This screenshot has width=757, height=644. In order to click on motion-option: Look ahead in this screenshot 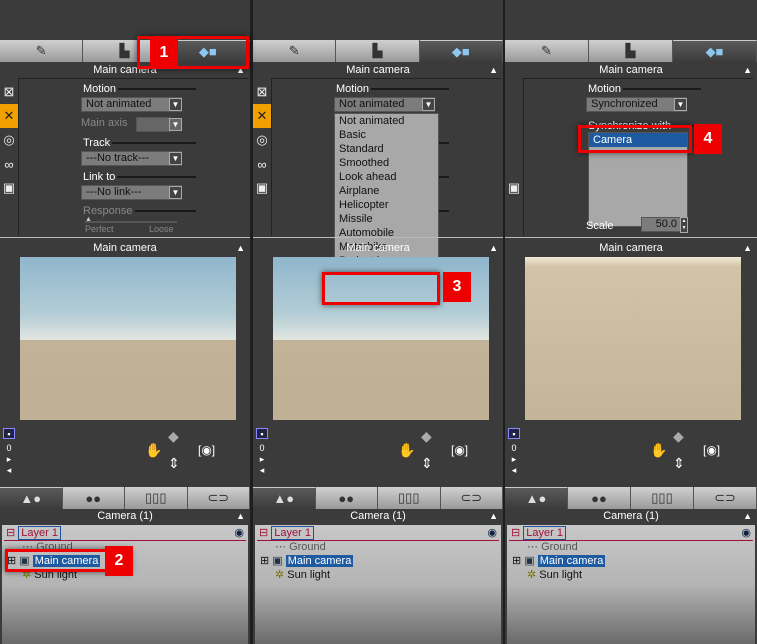, I will do `click(386, 177)`.